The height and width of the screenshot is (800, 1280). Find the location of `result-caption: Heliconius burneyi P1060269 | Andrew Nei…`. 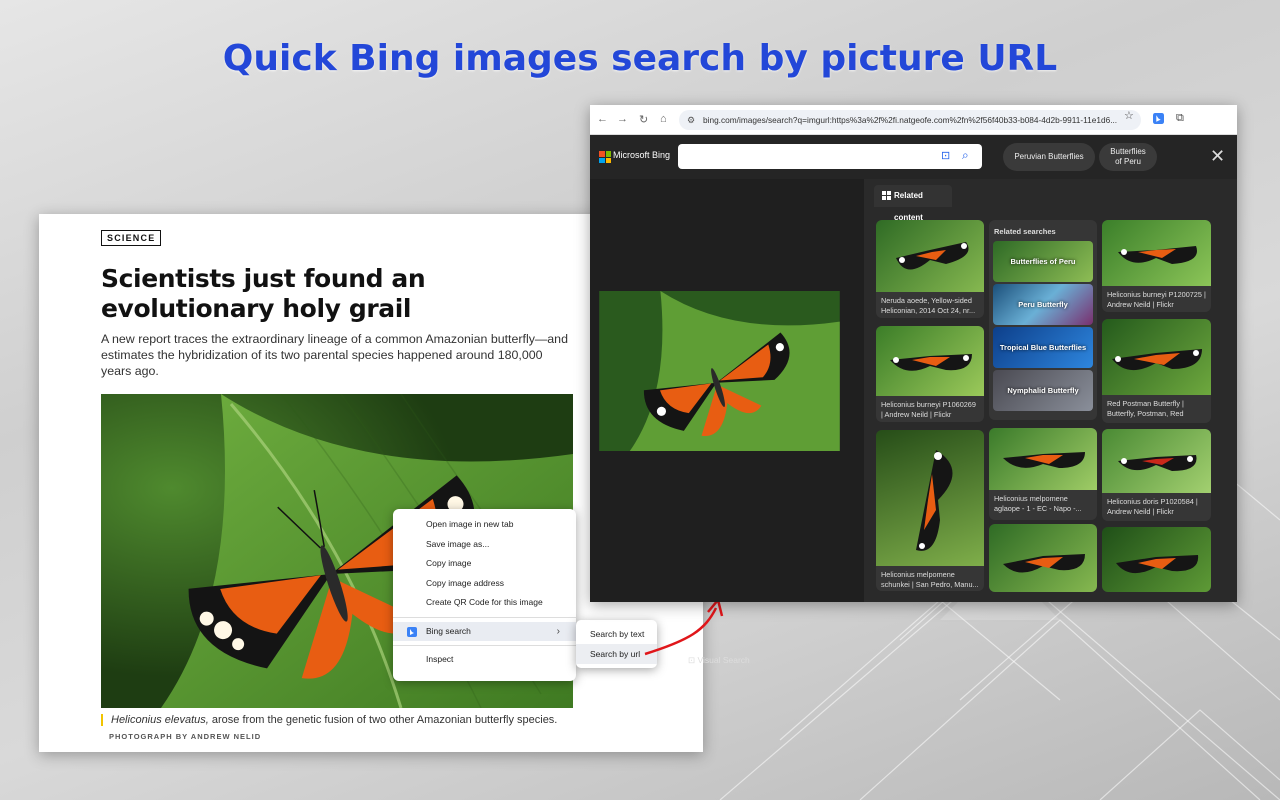

result-caption: Heliconius burneyi P1060269 | Andrew Nei… is located at coordinates (928, 409).